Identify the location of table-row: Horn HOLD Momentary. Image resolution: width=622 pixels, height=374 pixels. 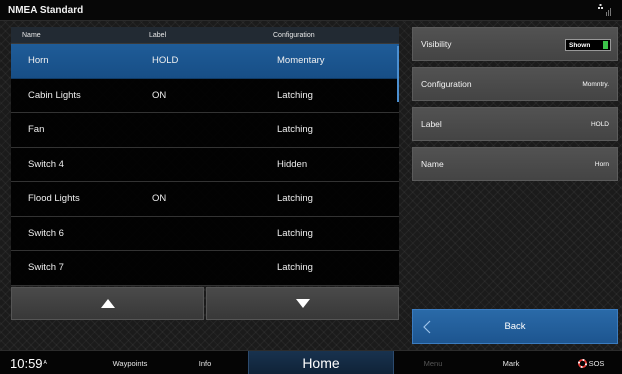
(205, 61).